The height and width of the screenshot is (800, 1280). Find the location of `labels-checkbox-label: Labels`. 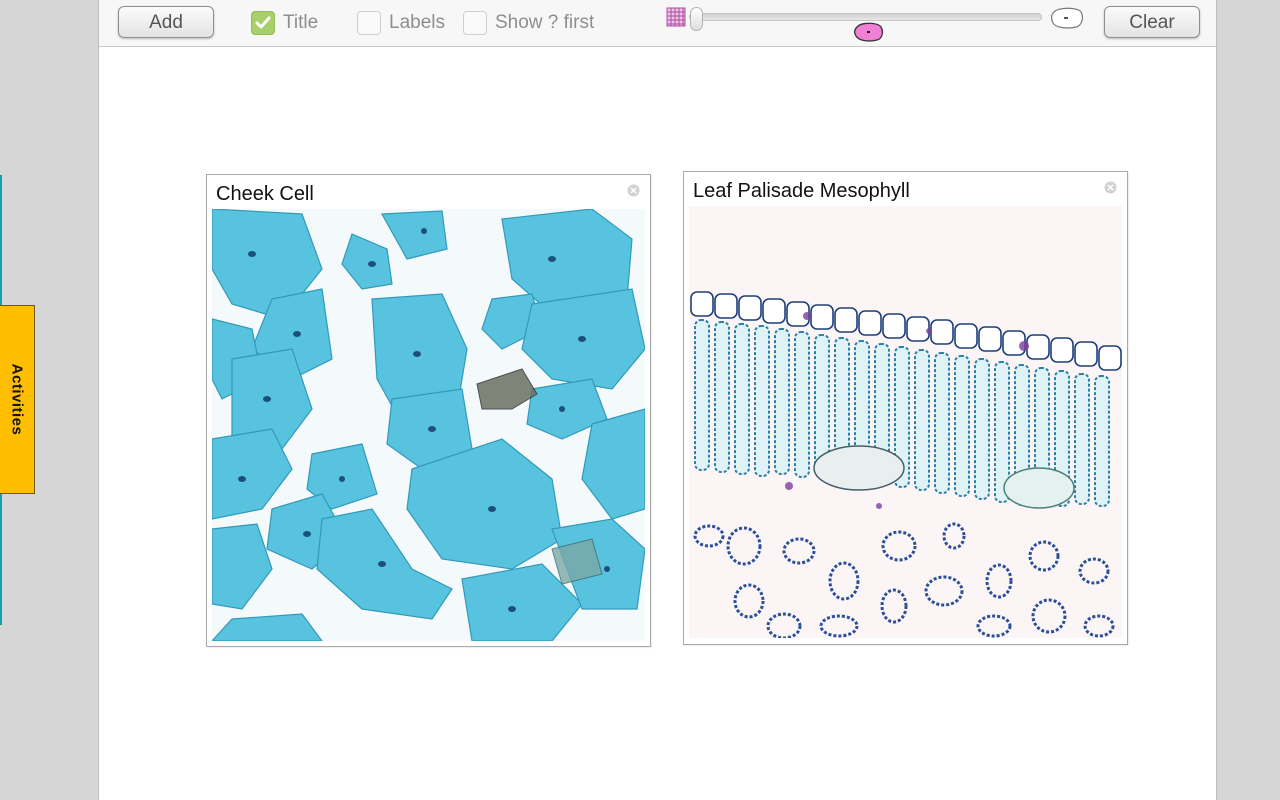

labels-checkbox-label: Labels is located at coordinates (417, 23).